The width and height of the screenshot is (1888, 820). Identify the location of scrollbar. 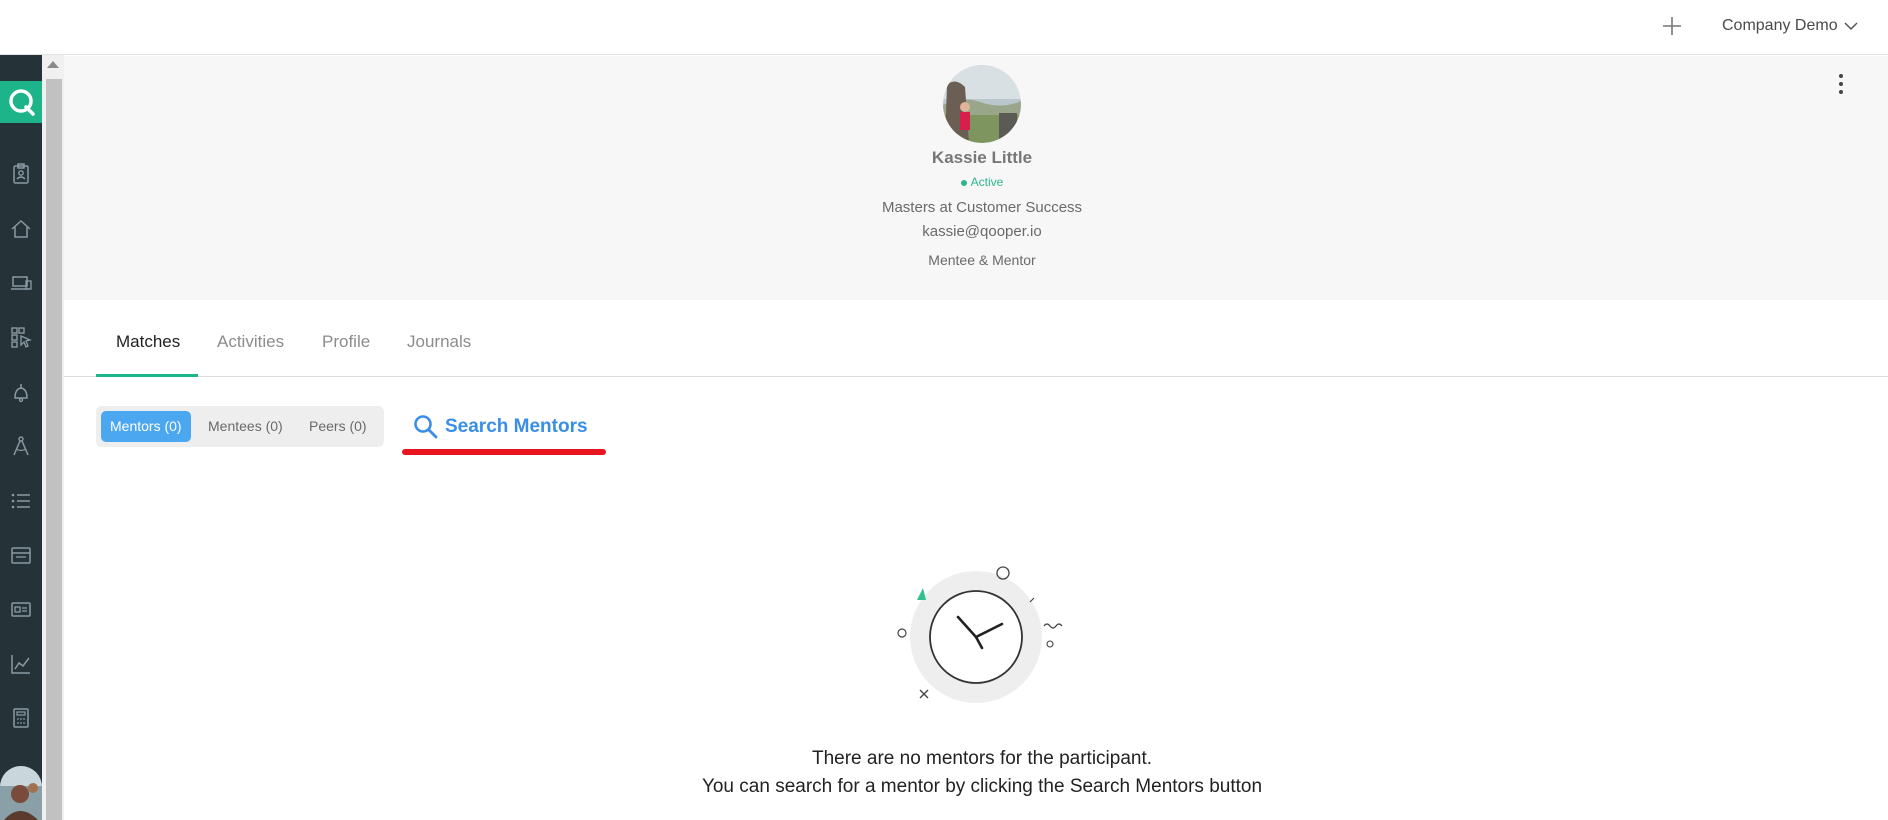
(53, 437).